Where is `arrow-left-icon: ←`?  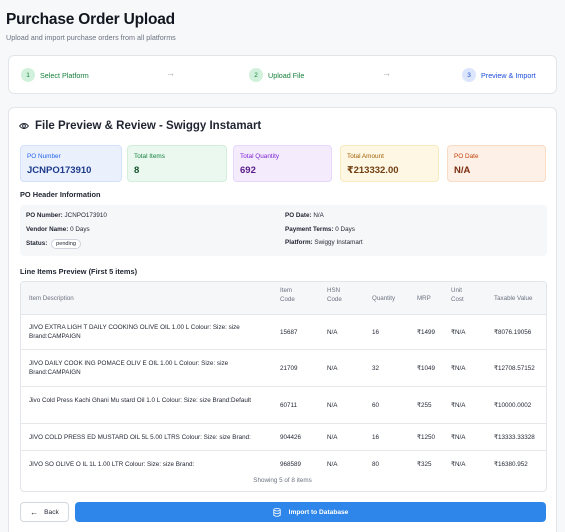
arrow-left-icon: ← is located at coordinates (34, 512).